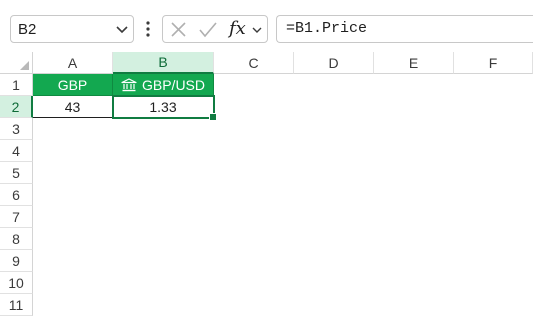 The height and width of the screenshot is (330, 533). Describe the element at coordinates (129, 84) in the screenshot. I see `bank-icon` at that location.